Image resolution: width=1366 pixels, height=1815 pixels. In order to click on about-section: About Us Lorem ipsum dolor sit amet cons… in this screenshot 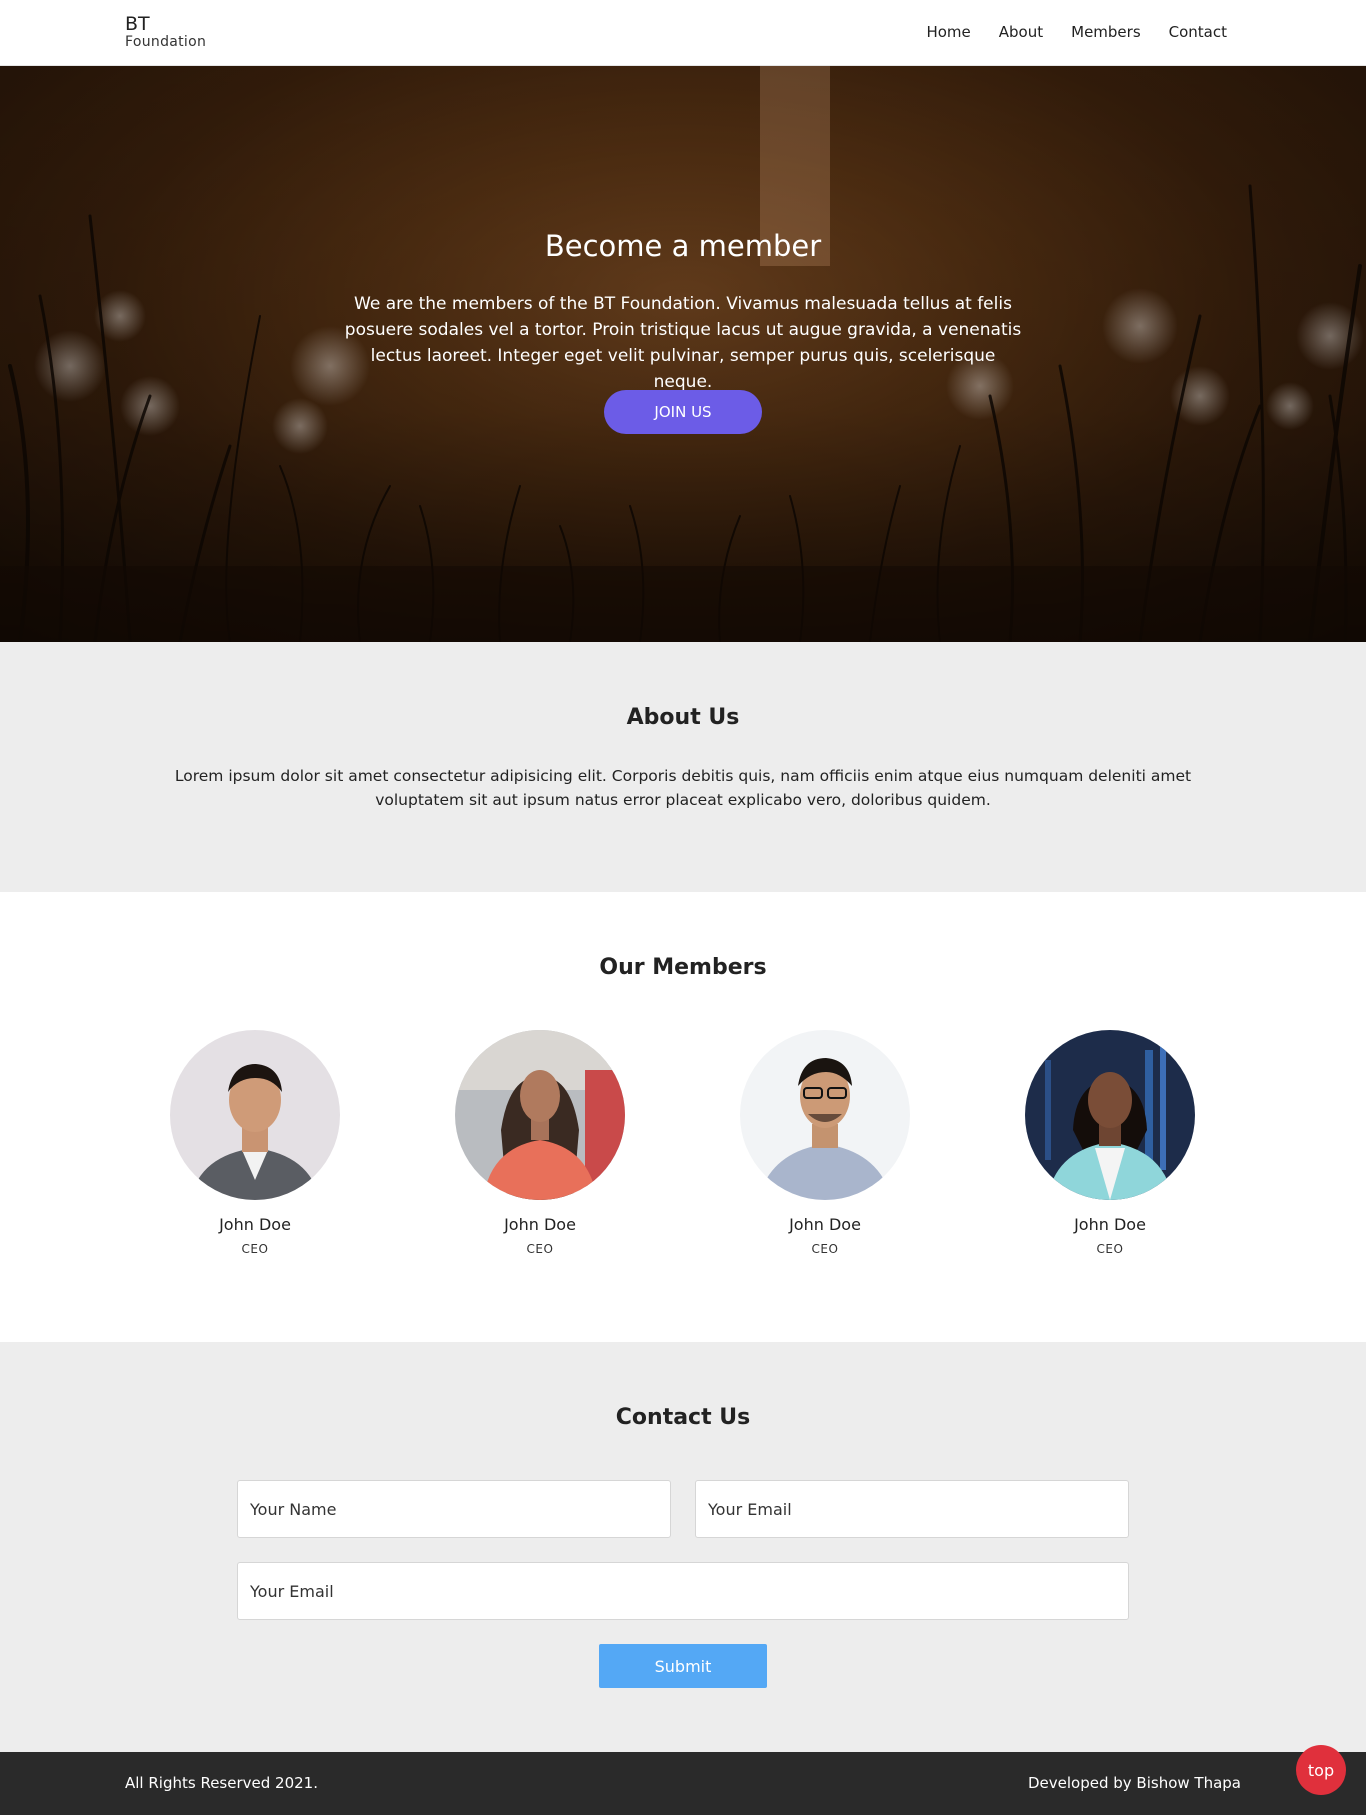, I will do `click(683, 767)`.